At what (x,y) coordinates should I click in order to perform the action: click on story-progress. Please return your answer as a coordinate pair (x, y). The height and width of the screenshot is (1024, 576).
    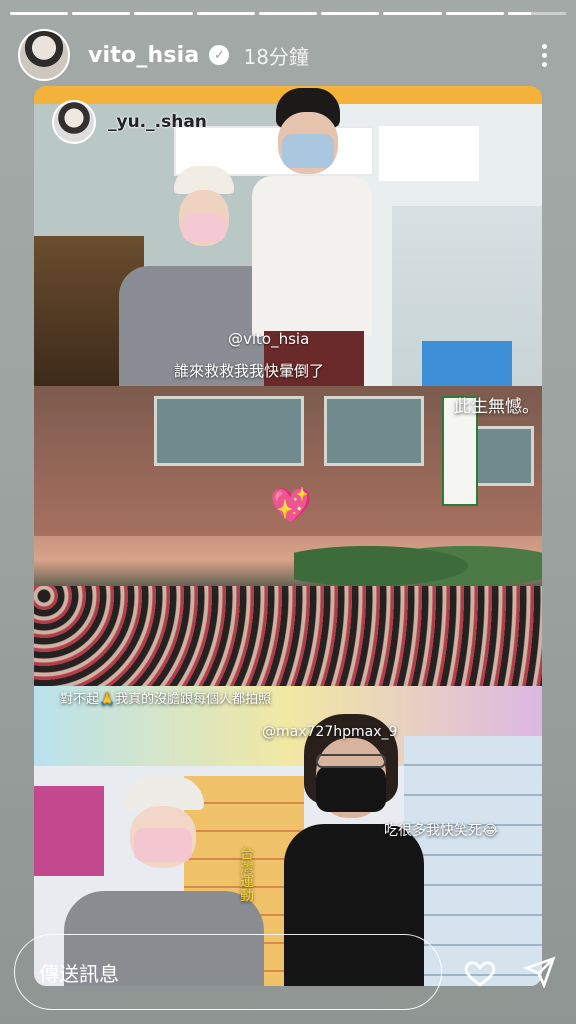
    Looking at the image, I should click on (288, 13).